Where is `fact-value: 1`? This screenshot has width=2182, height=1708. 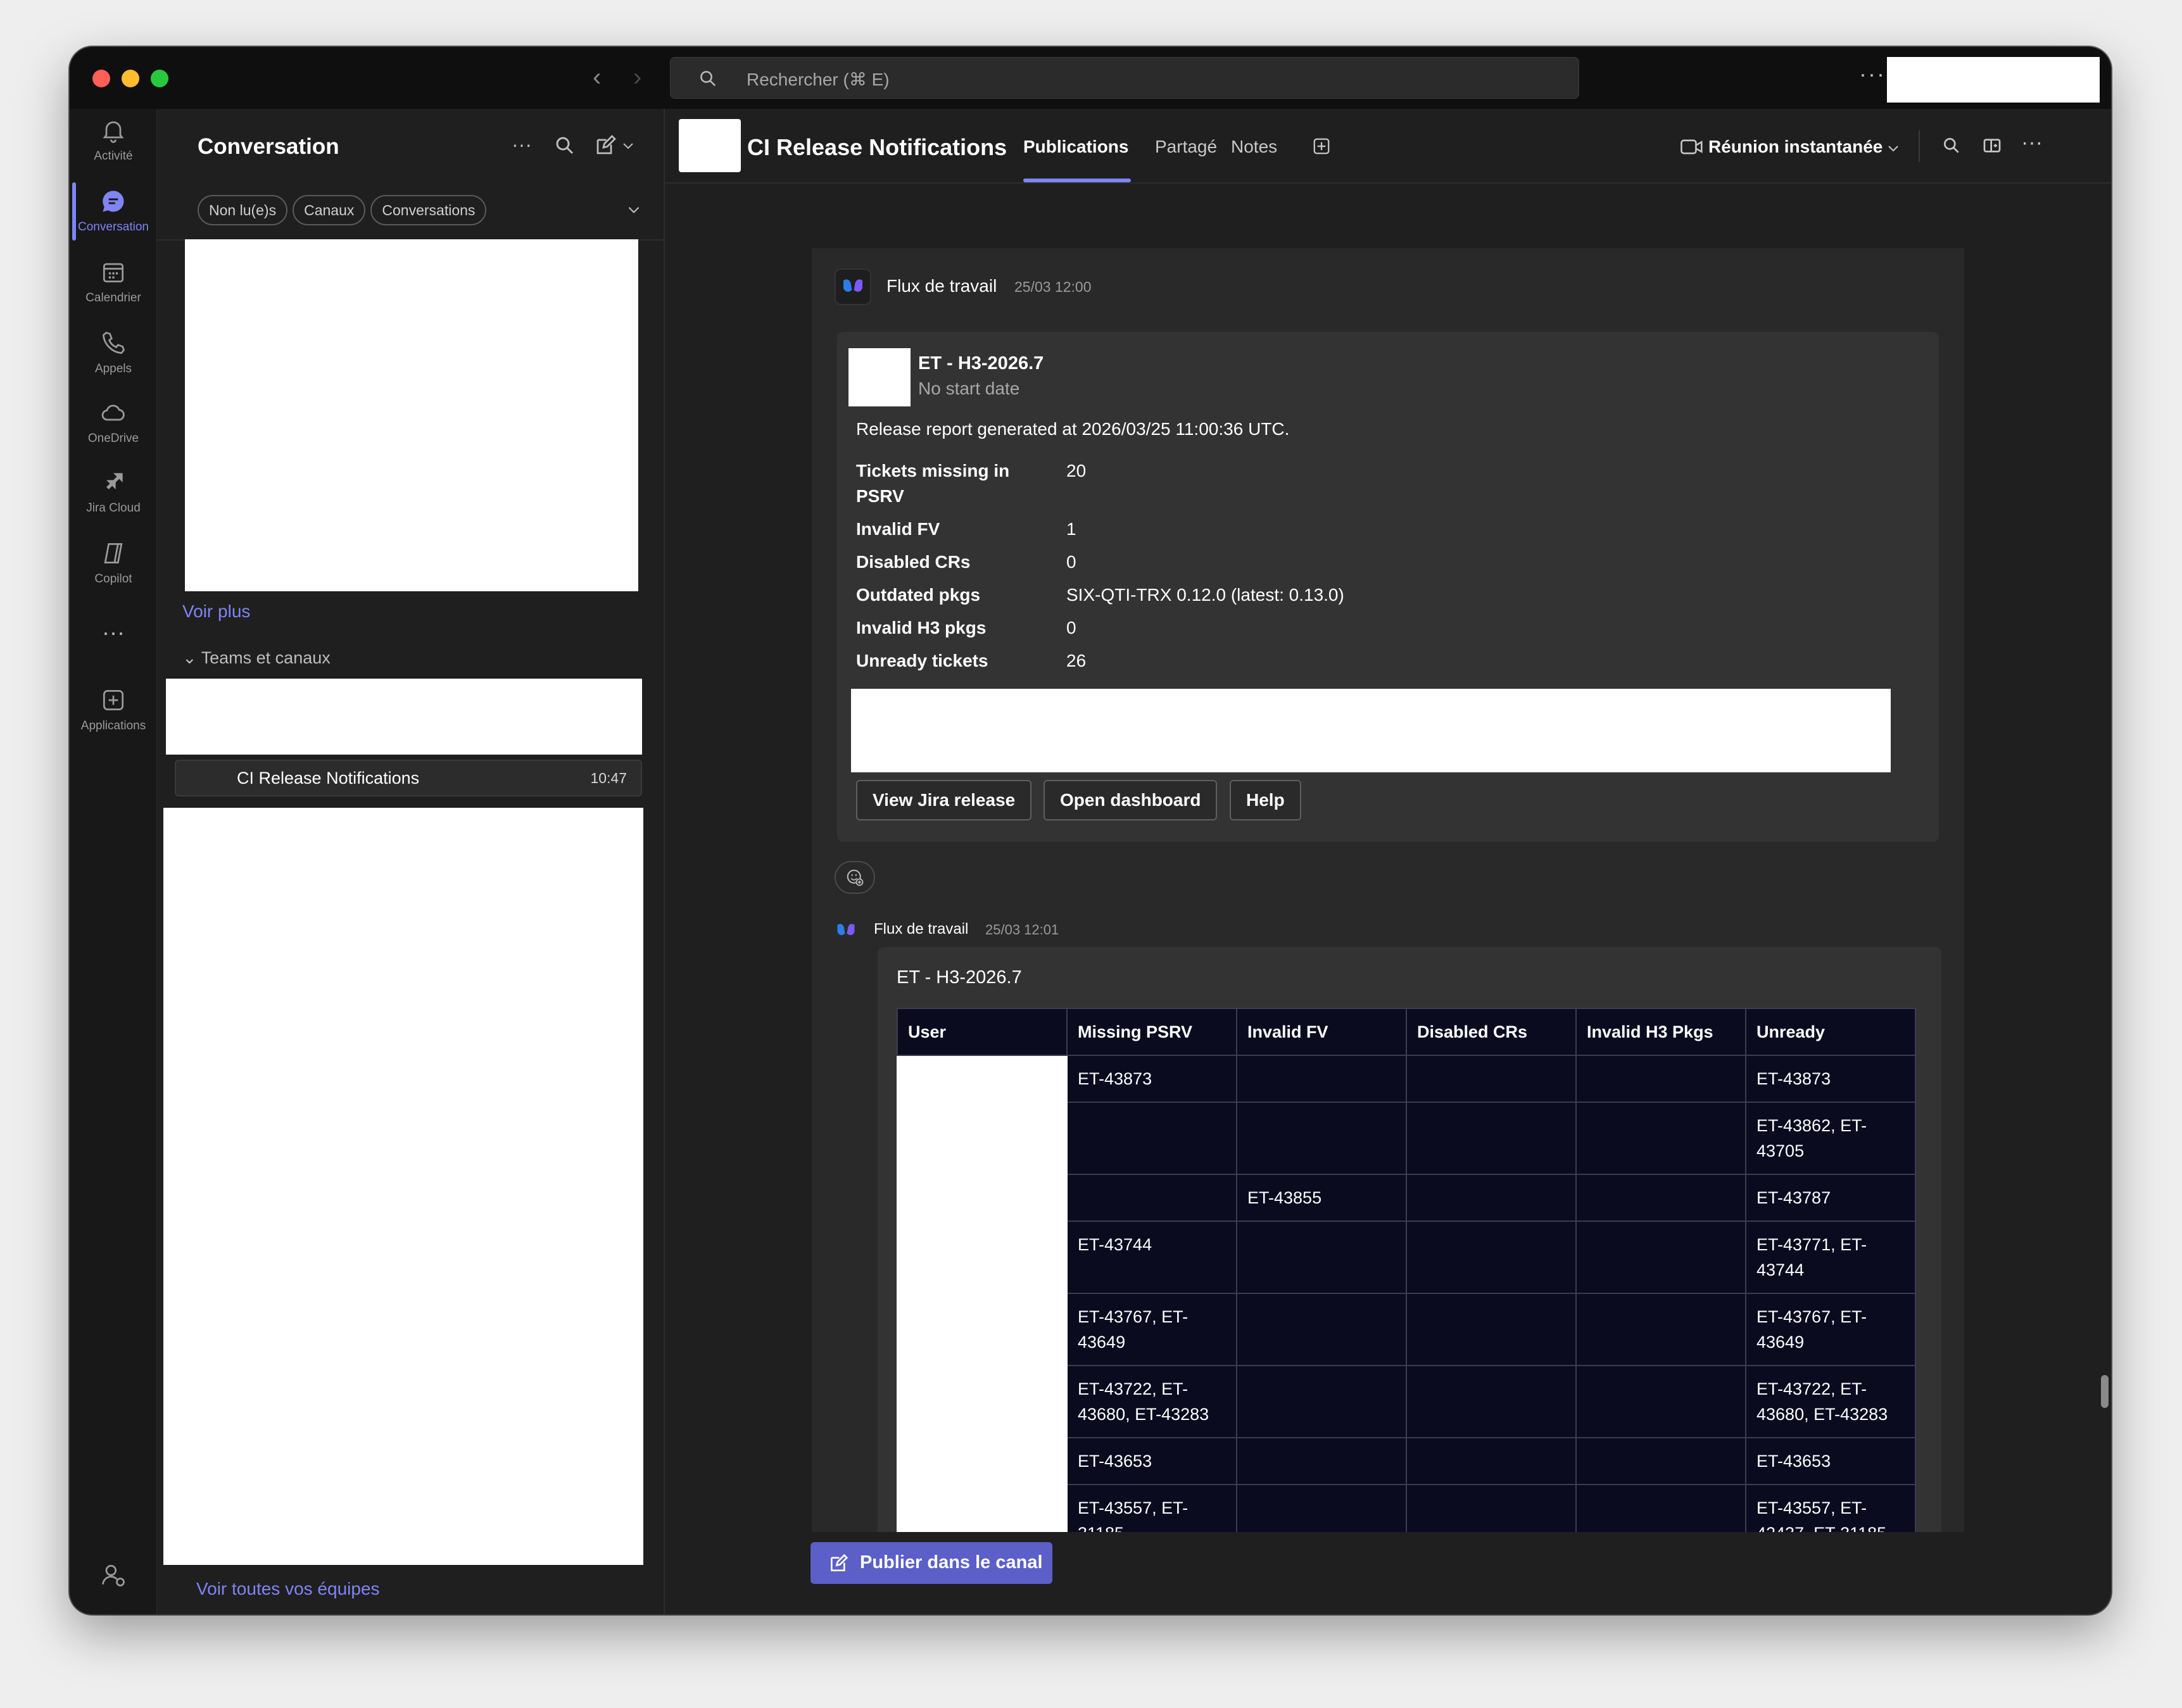
fact-value: 1 is located at coordinates (1071, 529).